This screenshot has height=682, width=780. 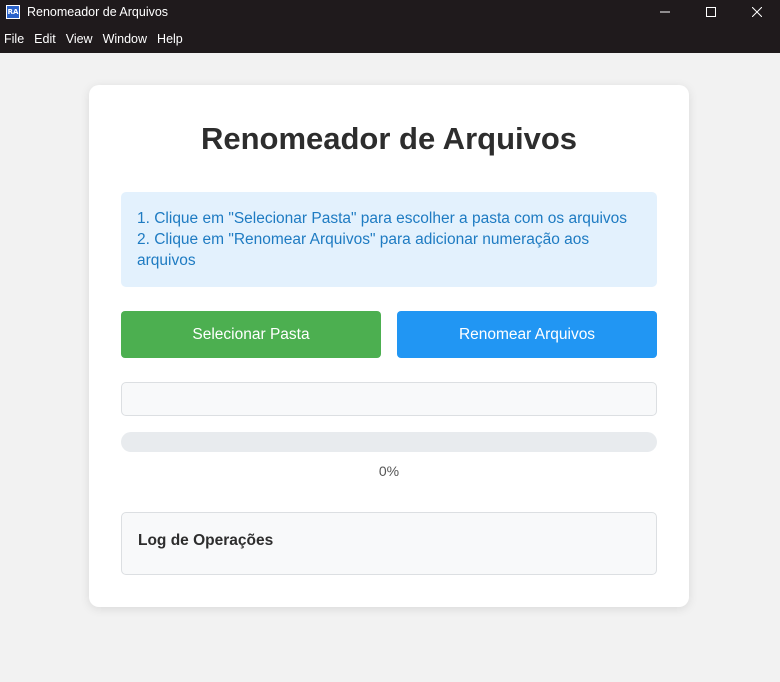 What do you see at coordinates (390, 38) in the screenshot?
I see `menu-bar: File Edit View Window Help` at bounding box center [390, 38].